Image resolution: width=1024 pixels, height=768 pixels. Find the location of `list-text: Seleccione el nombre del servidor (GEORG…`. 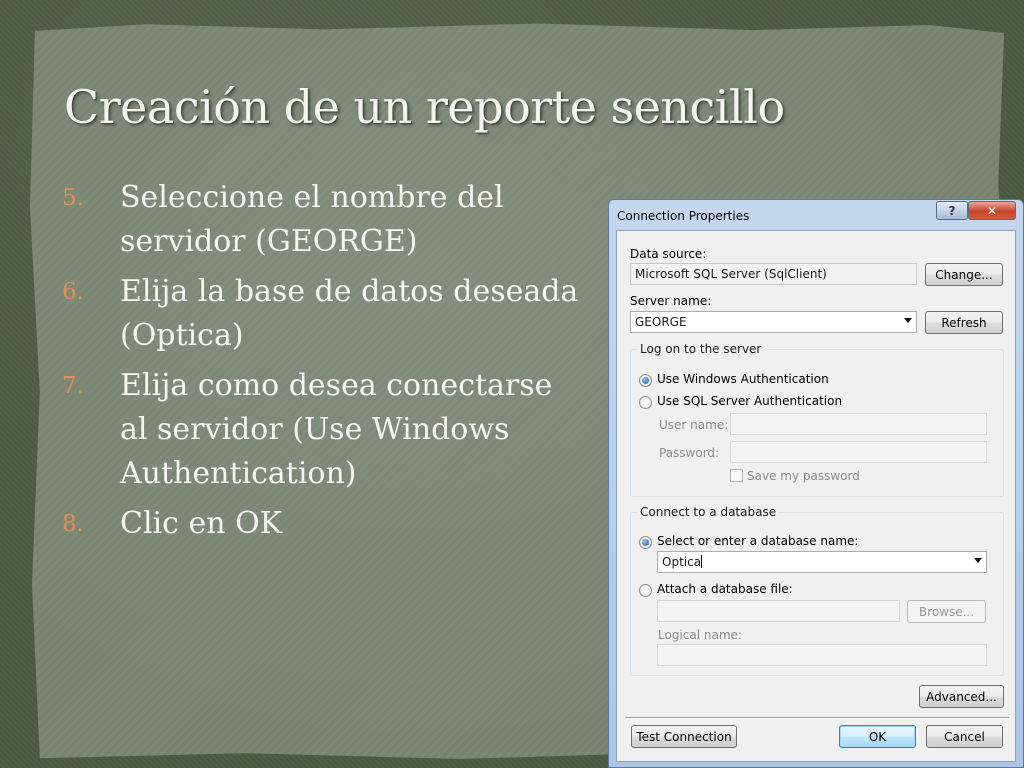

list-text: Seleccione el nombre del servidor (GEORG… is located at coordinates (312, 219).